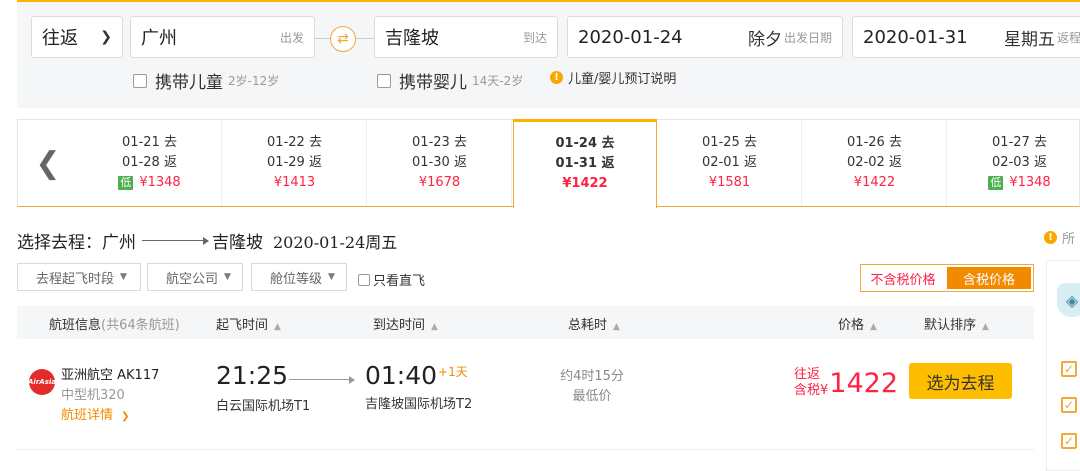 The image size is (1080, 471). What do you see at coordinates (364, 279) in the screenshot?
I see `direct-only-checkbox` at bounding box center [364, 279].